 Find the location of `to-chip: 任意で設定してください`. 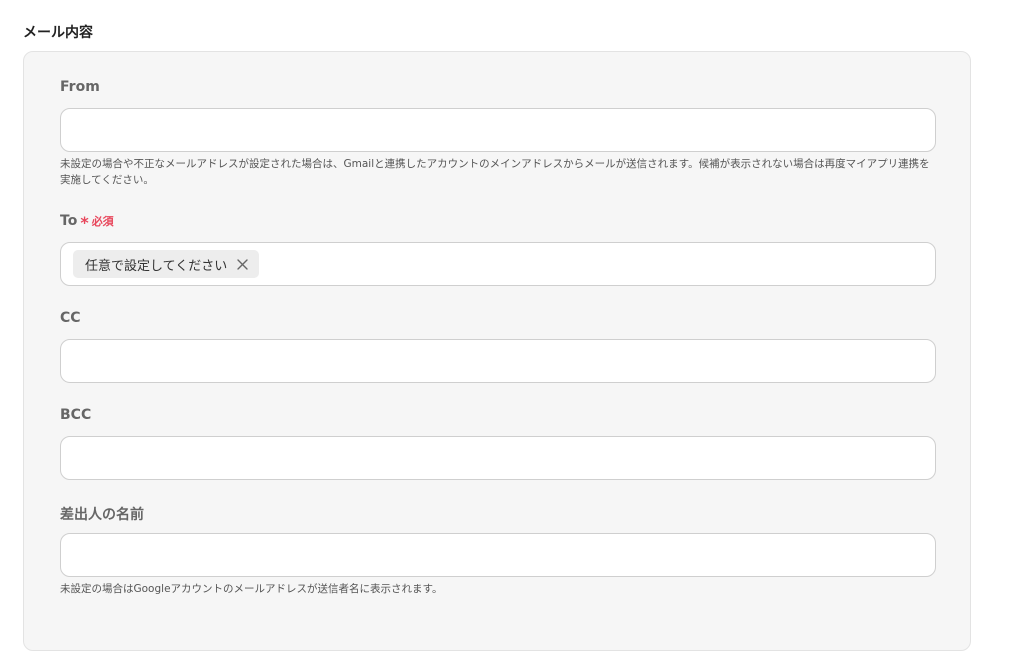

to-chip: 任意で設定してください is located at coordinates (166, 264).